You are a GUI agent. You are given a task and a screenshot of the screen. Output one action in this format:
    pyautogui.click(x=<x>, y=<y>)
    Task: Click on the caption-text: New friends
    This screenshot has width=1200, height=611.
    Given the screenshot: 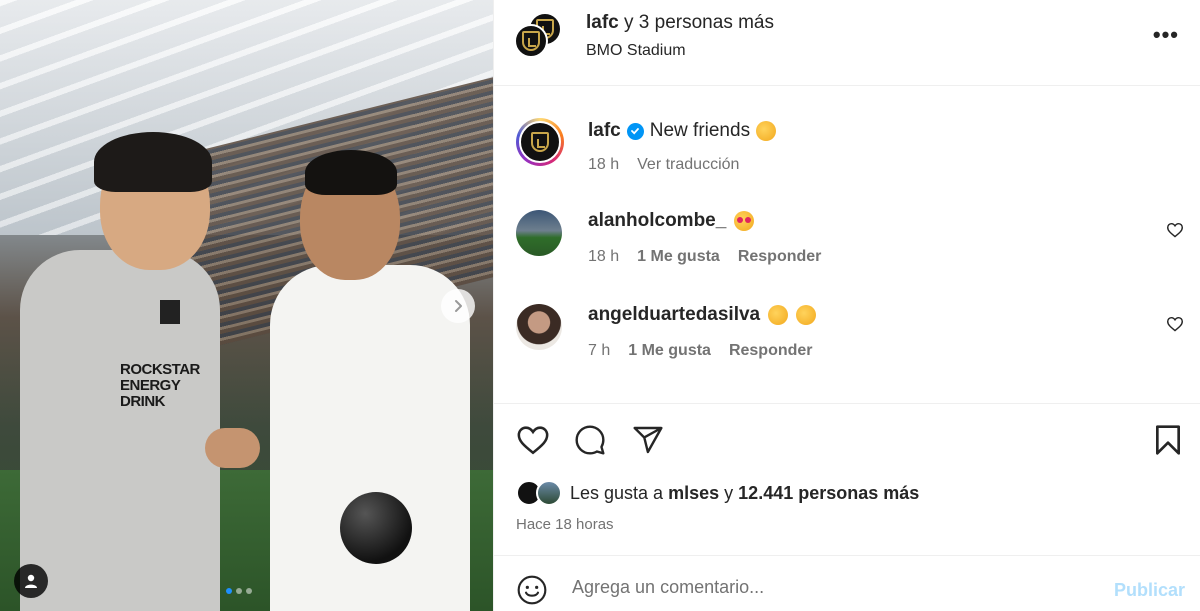 What is the action you would take?
    pyautogui.click(x=700, y=130)
    